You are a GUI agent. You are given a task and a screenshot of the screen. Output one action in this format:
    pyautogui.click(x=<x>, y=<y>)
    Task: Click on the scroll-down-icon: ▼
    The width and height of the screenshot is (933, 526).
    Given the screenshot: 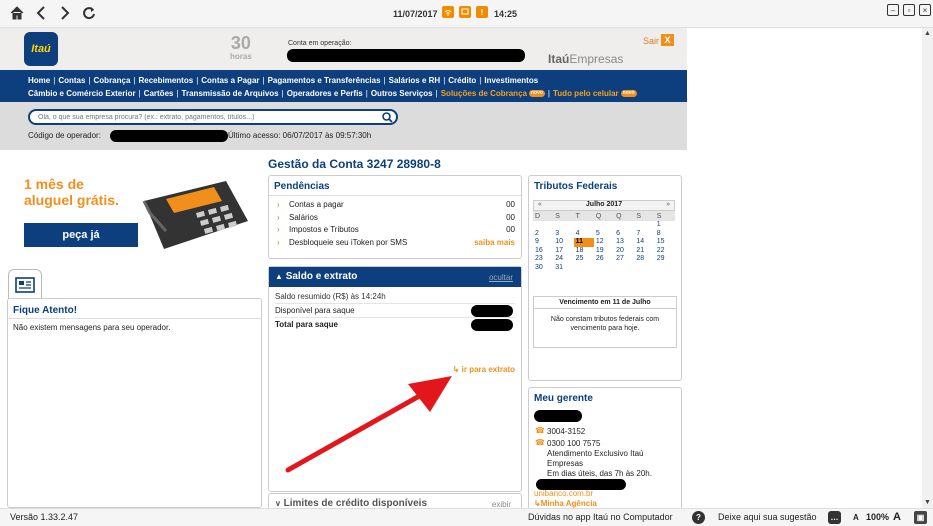 What is the action you would take?
    pyautogui.click(x=927, y=502)
    